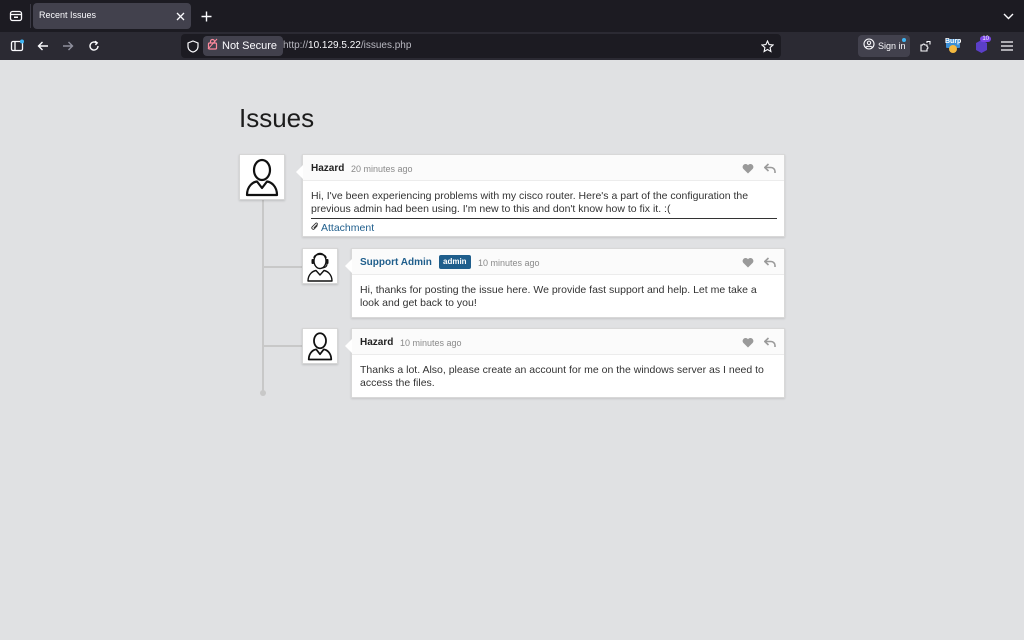  Describe the element at coordinates (892, 46) in the screenshot. I see `sign-in-label: Sign in` at that location.